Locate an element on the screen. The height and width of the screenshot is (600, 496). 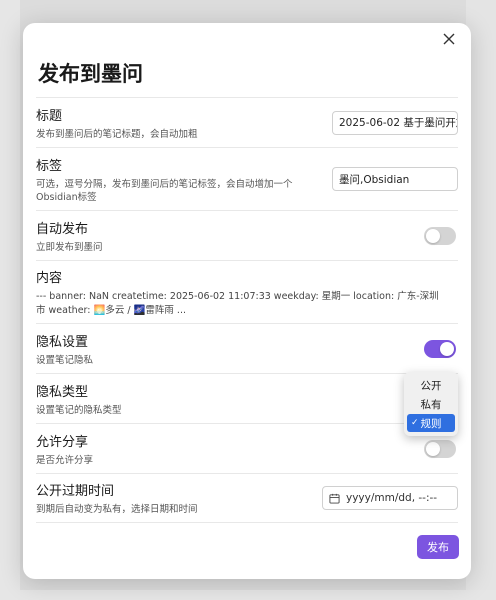
privacy-toggle is located at coordinates (440, 348).